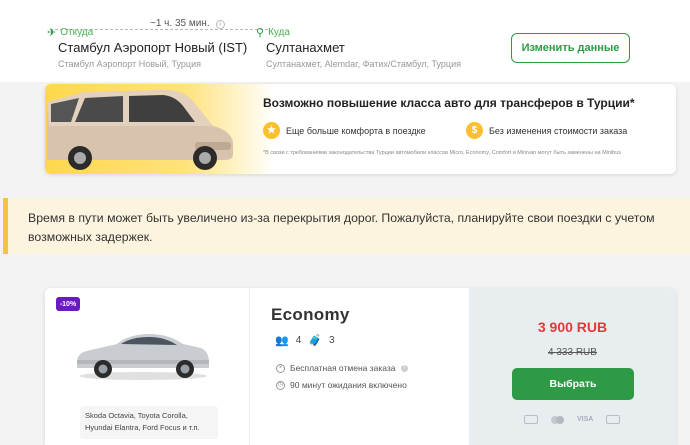 The image size is (690, 445). What do you see at coordinates (68, 304) in the screenshot?
I see `discount-badge: -10%` at bounding box center [68, 304].